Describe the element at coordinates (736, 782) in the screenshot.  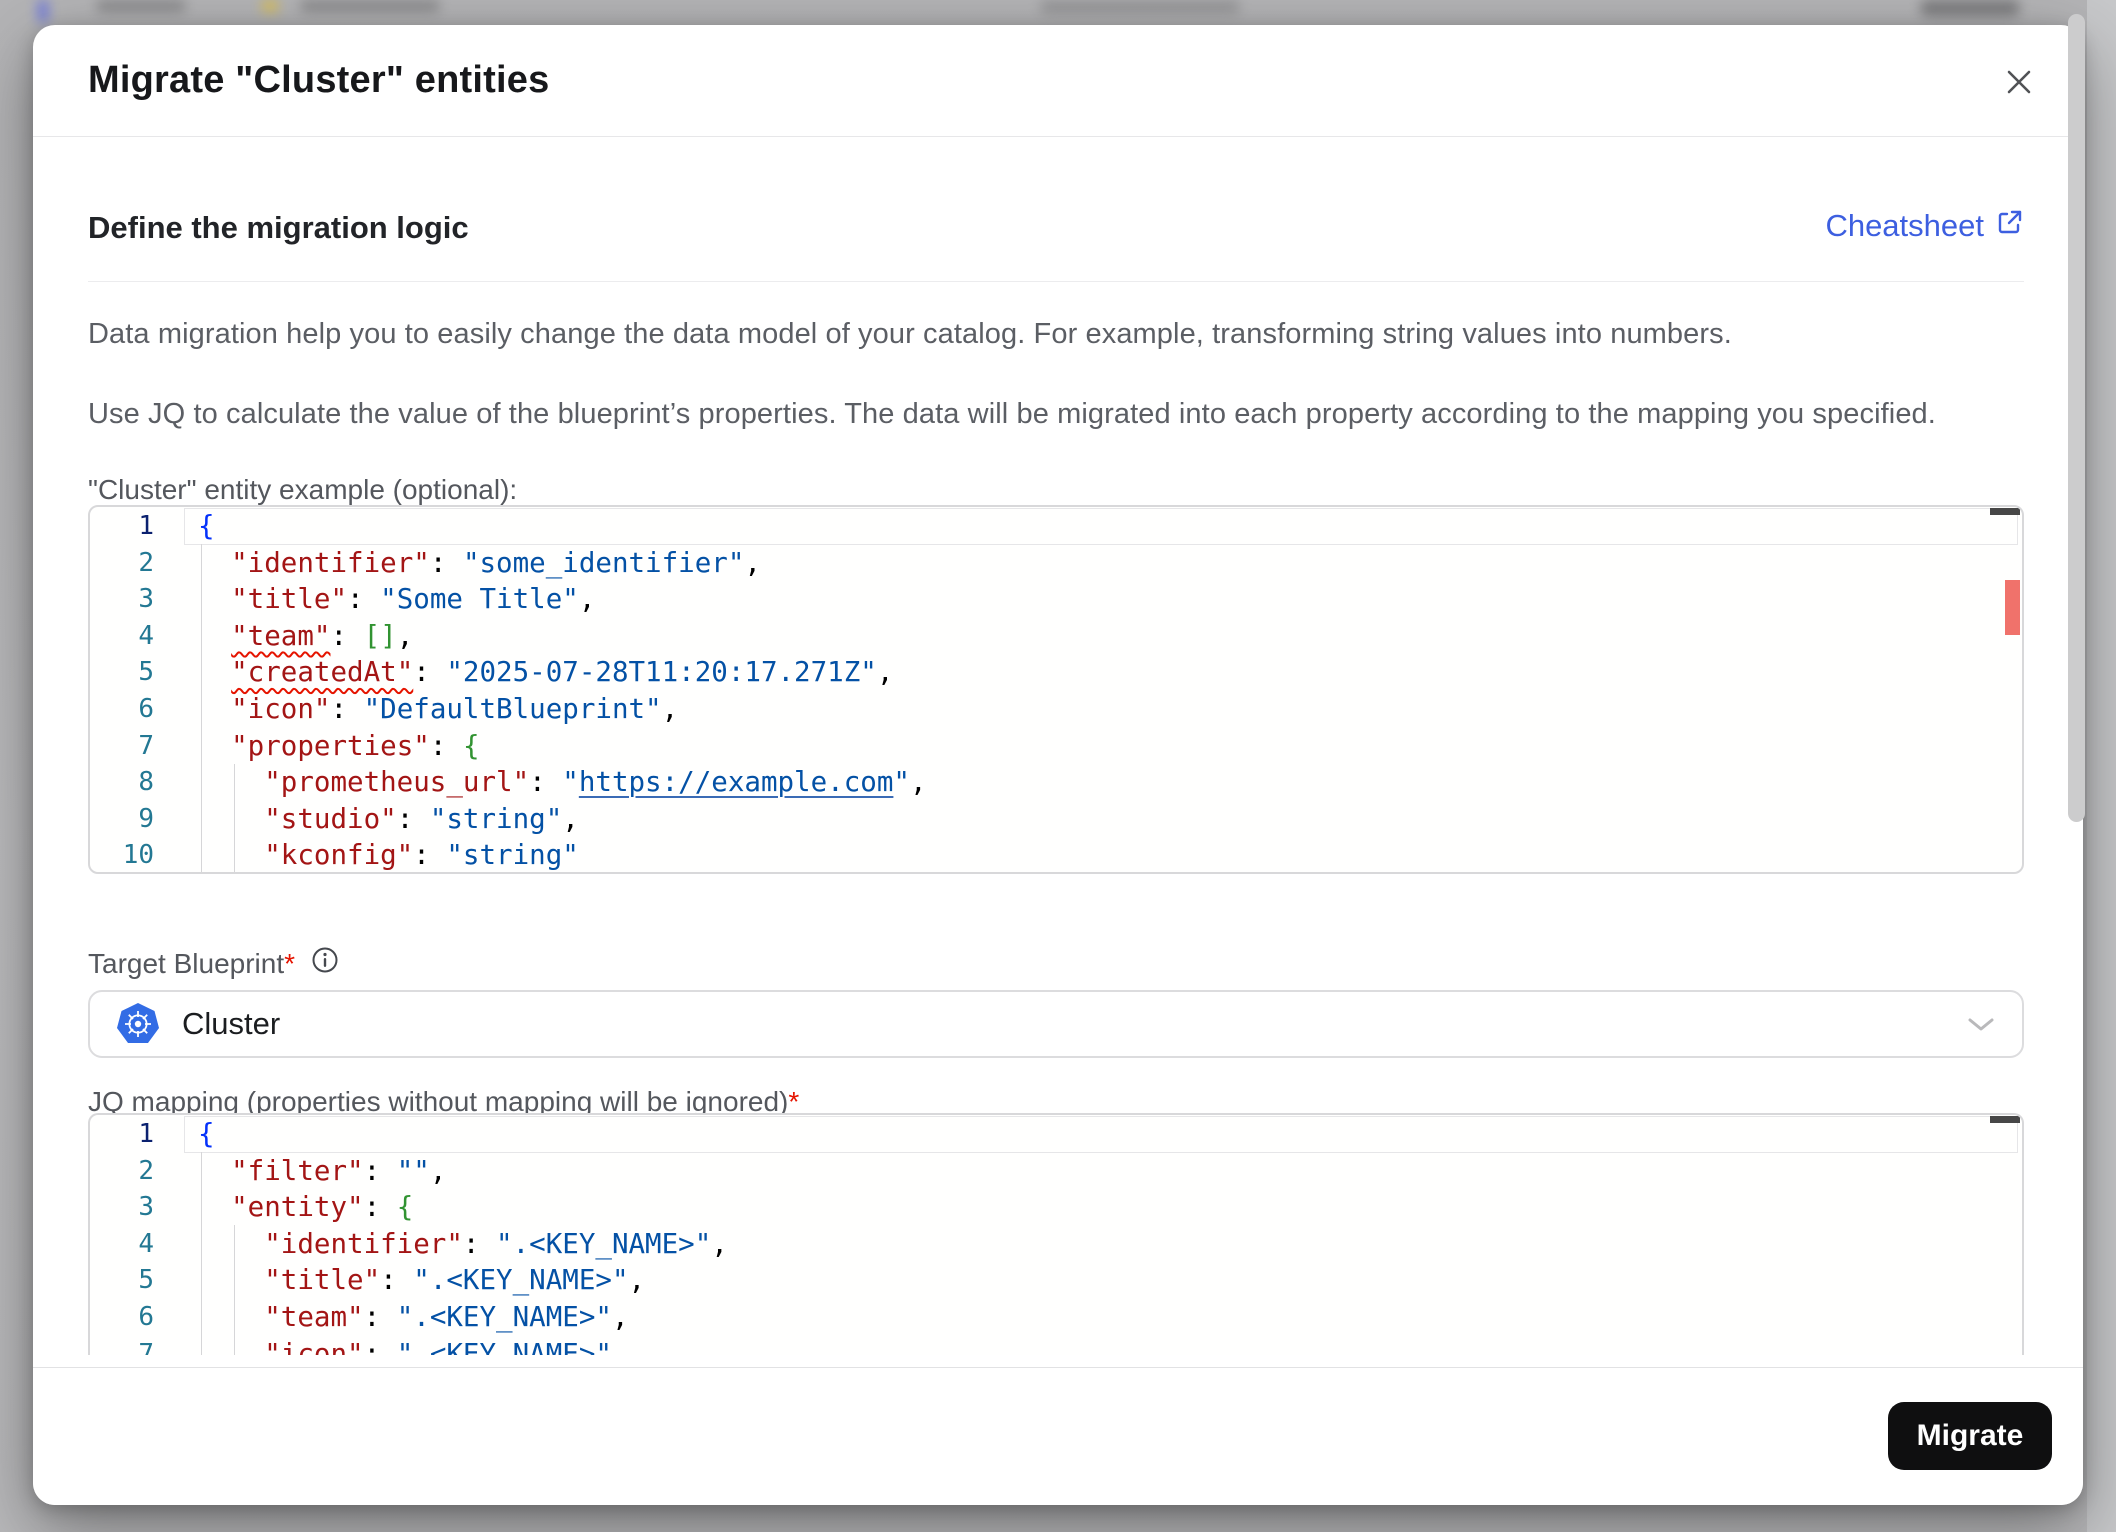
I see `code-token: https://example.com` at that location.